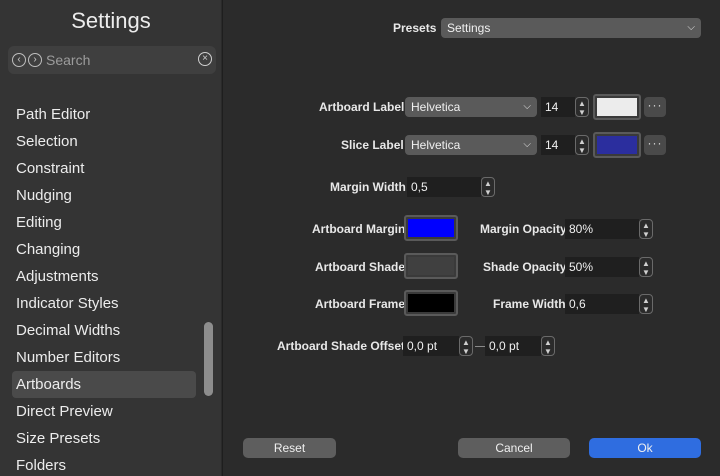  What do you see at coordinates (513, 346) in the screenshot?
I see `shade-offset-y-field: 0,0 pt` at bounding box center [513, 346].